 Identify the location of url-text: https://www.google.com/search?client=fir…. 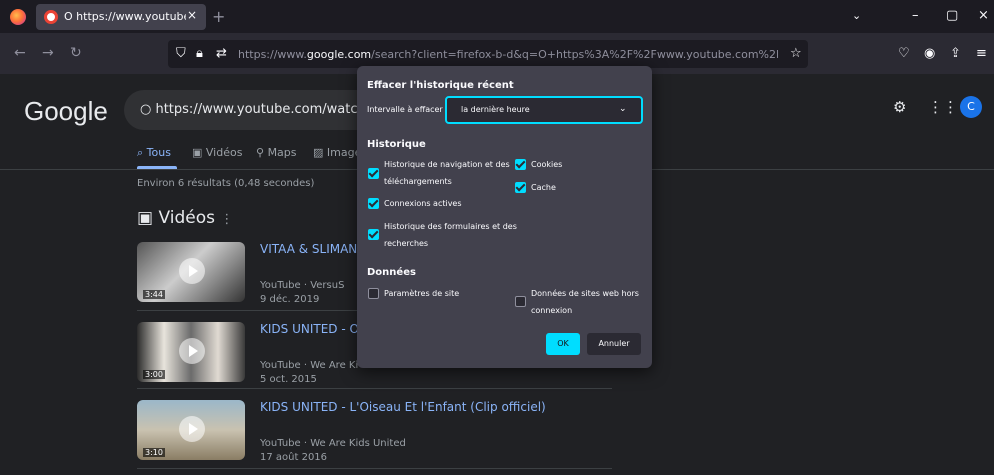
(508, 54).